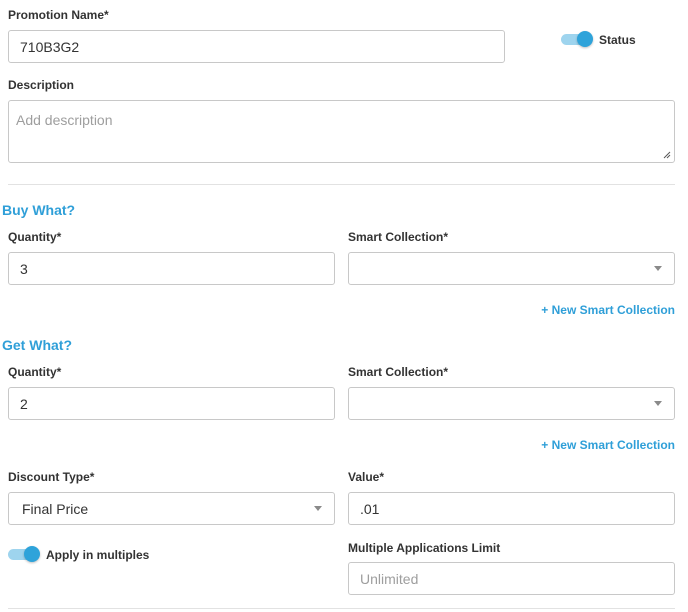 The image size is (688, 612). What do you see at coordinates (398, 372) in the screenshot?
I see `get-collection-label: Smart Collection*` at bounding box center [398, 372].